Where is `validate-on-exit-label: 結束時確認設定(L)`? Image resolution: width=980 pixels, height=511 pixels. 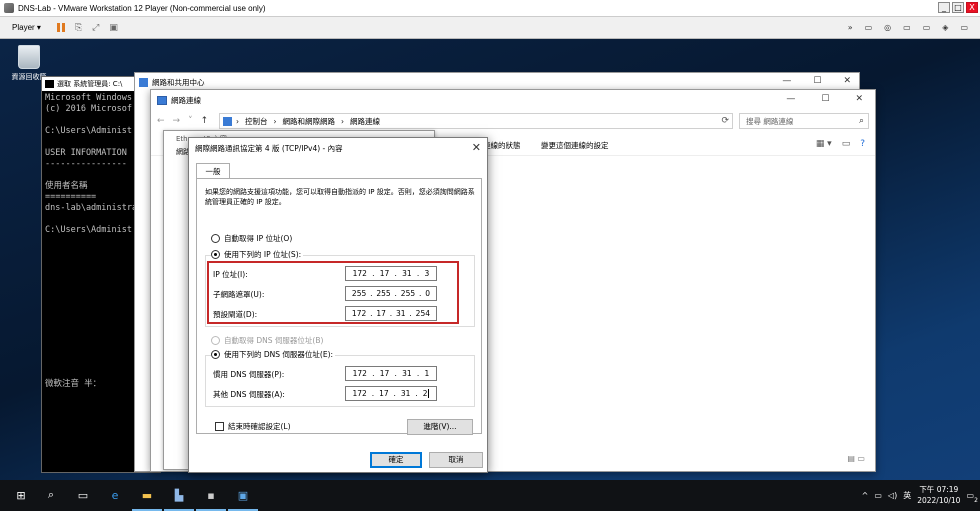
validate-on-exit-label: 結束時確認設定(L) is located at coordinates (259, 426).